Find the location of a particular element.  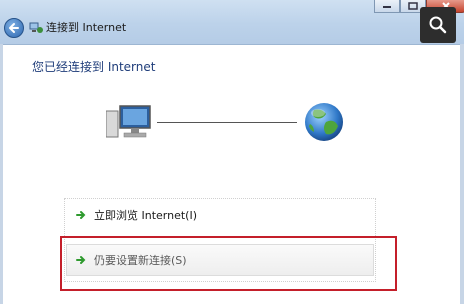

window-title: 连接到 Internet is located at coordinates (86, 27).